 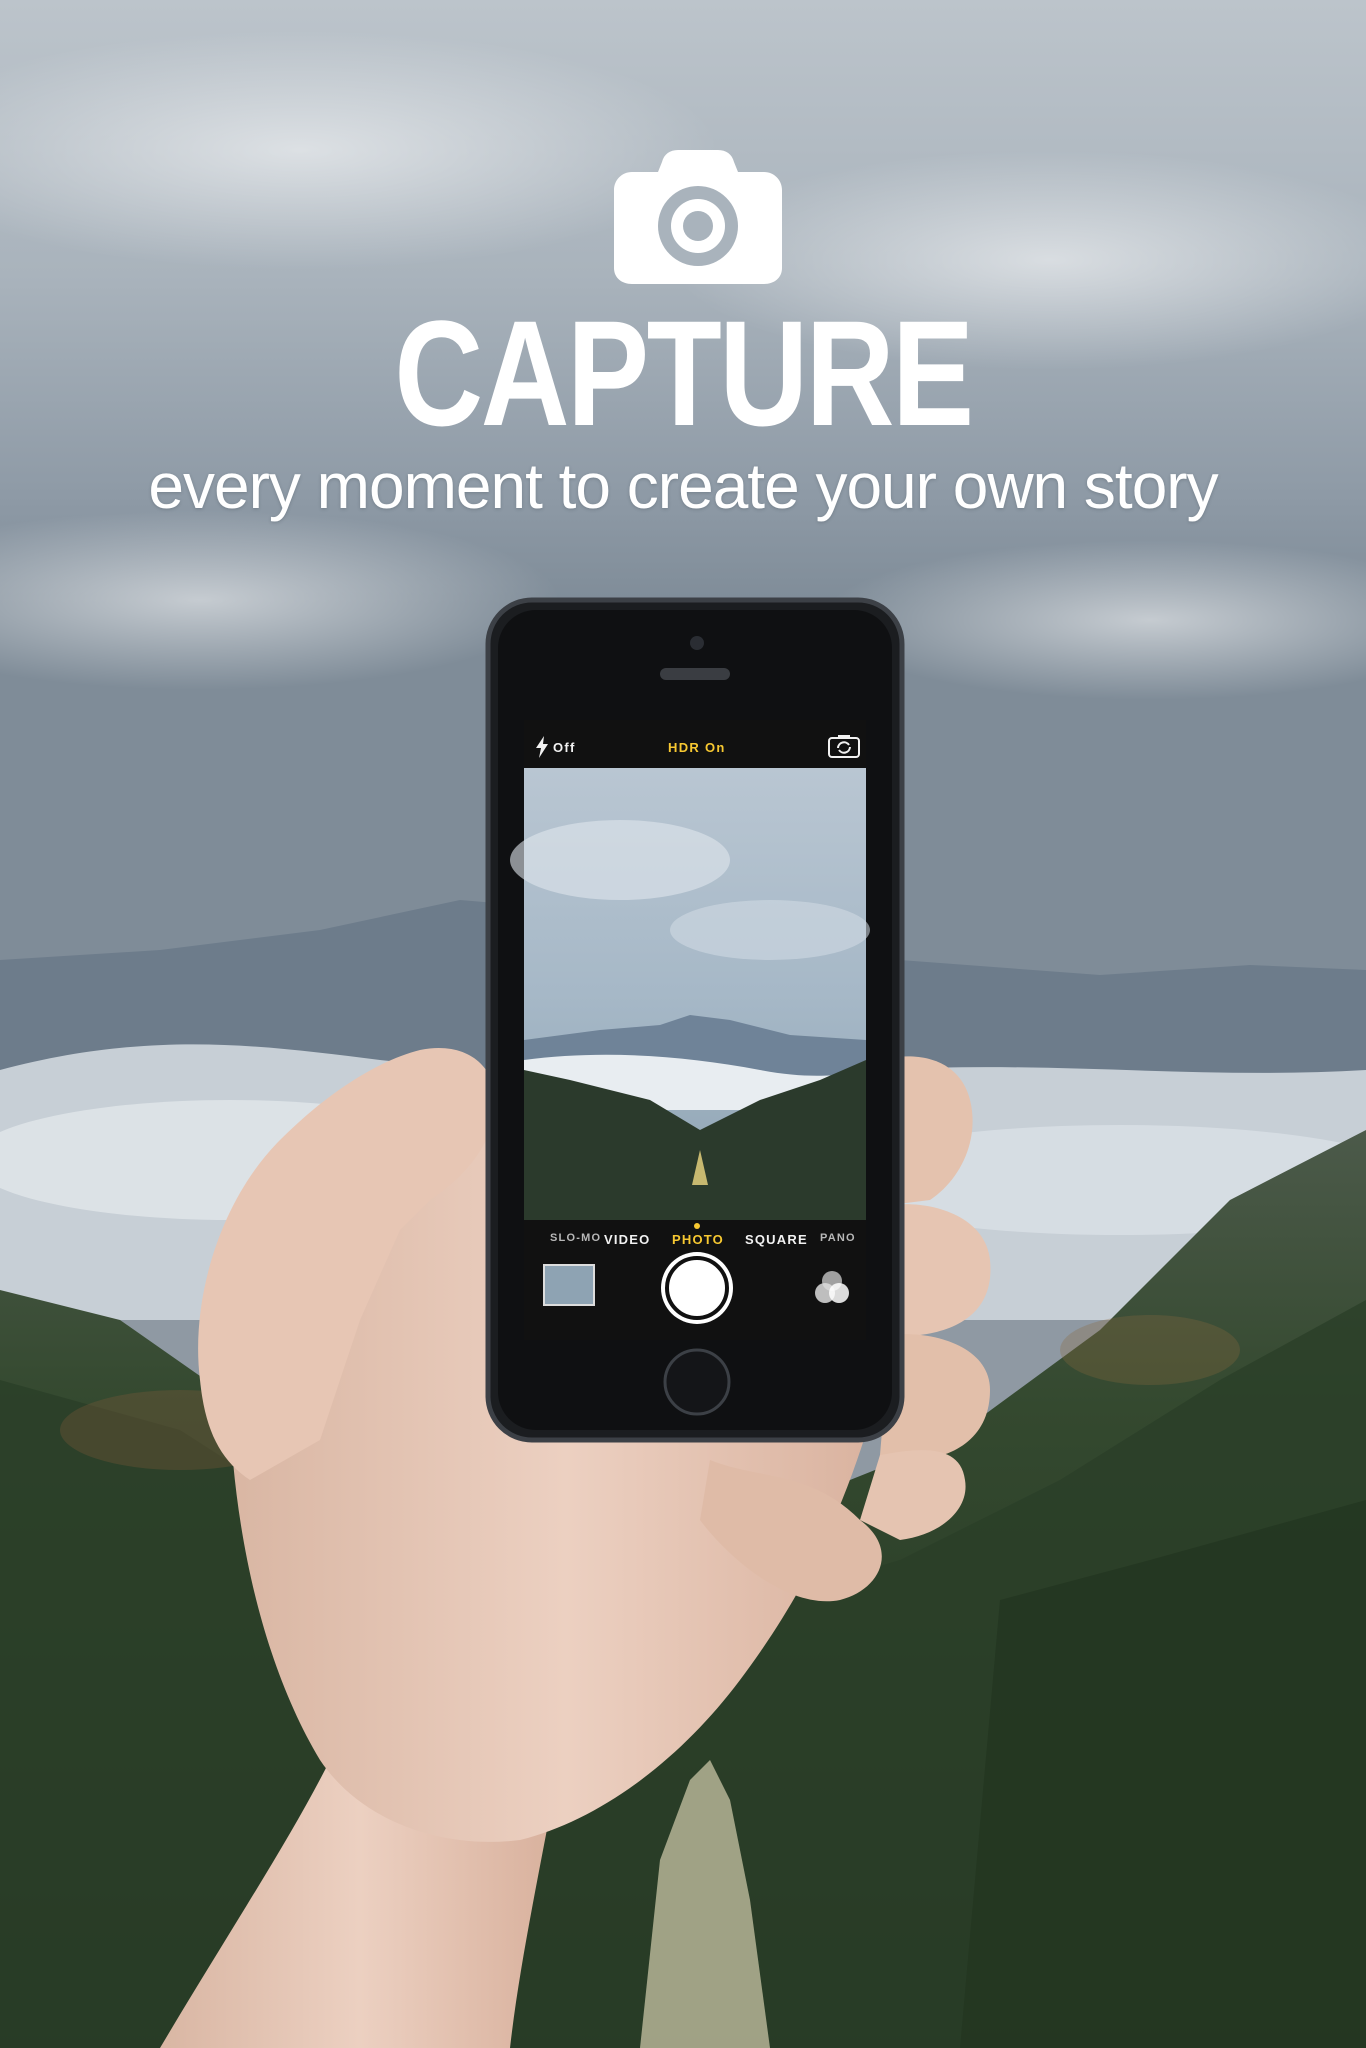 I want to click on lightning-bolt-icon, so click(x=542, y=747).